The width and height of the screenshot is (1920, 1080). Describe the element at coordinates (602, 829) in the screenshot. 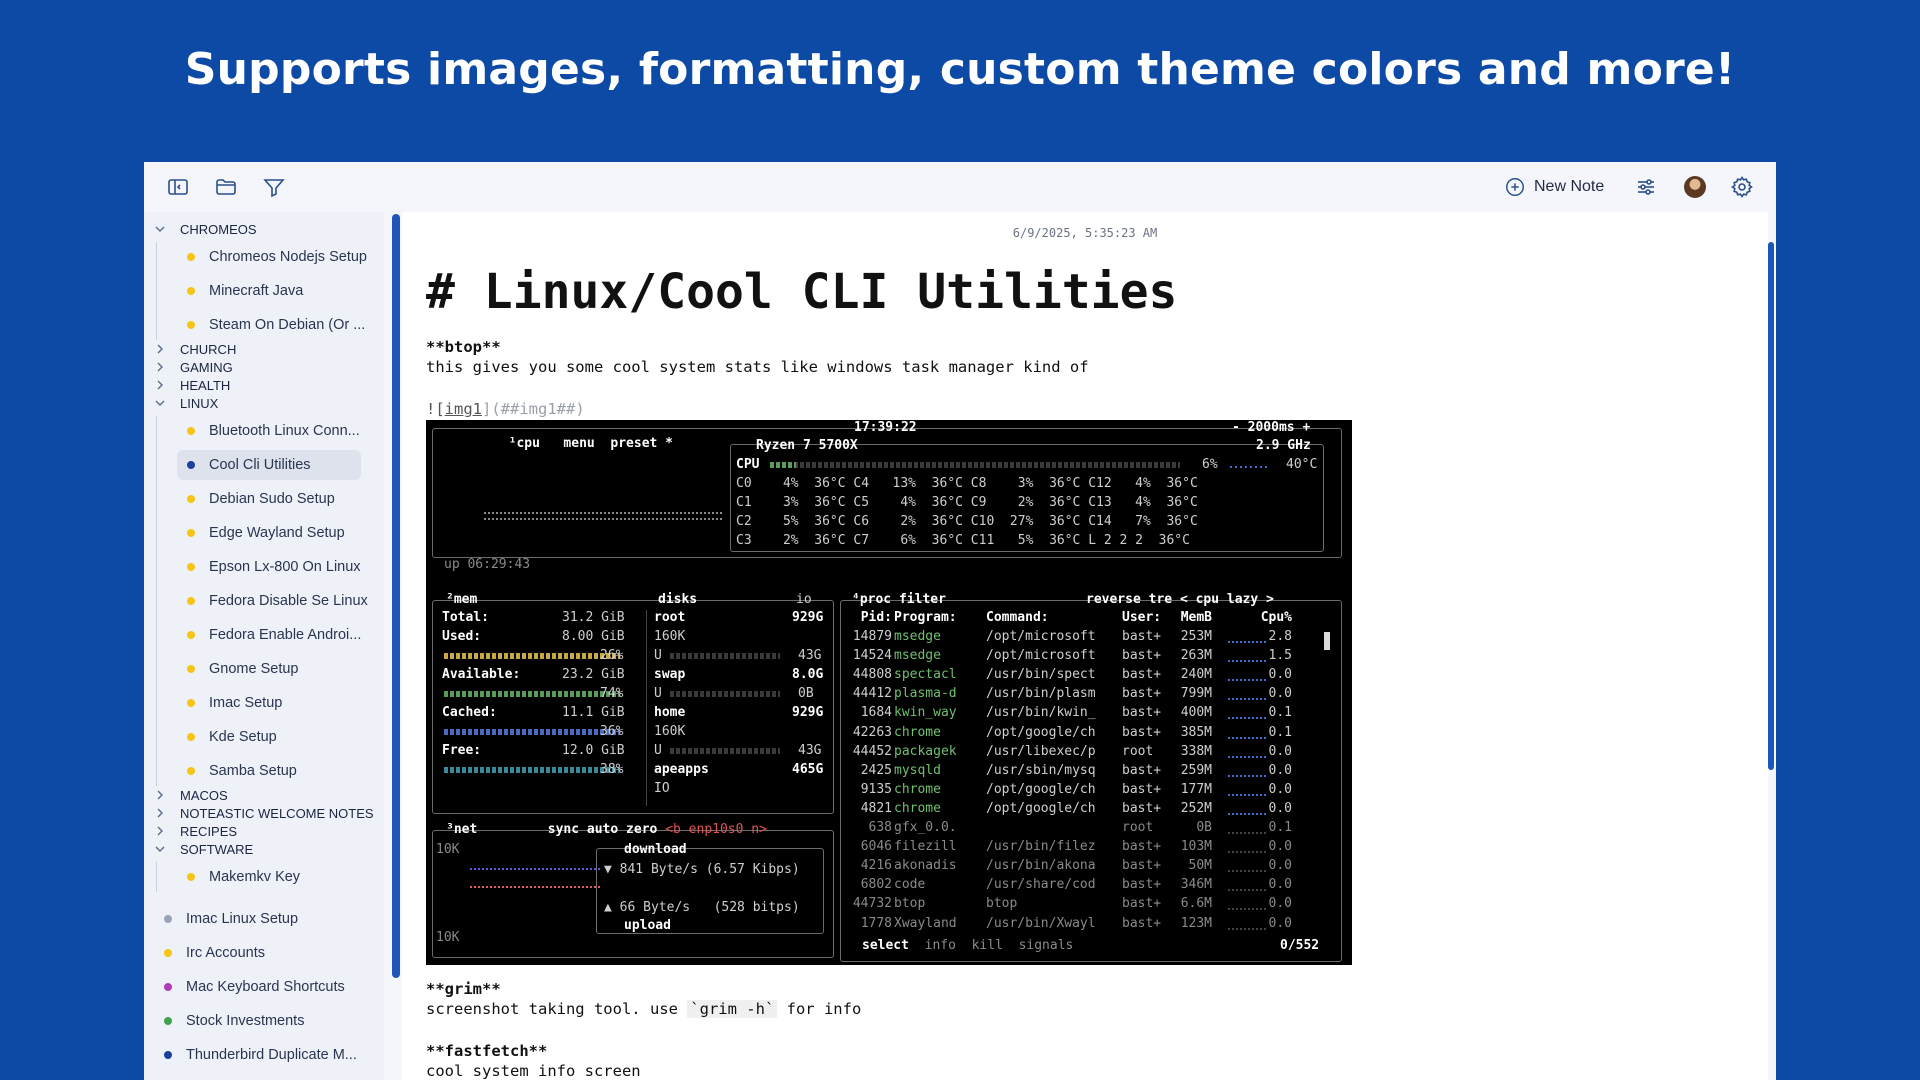

I see `net-auto: auto` at that location.